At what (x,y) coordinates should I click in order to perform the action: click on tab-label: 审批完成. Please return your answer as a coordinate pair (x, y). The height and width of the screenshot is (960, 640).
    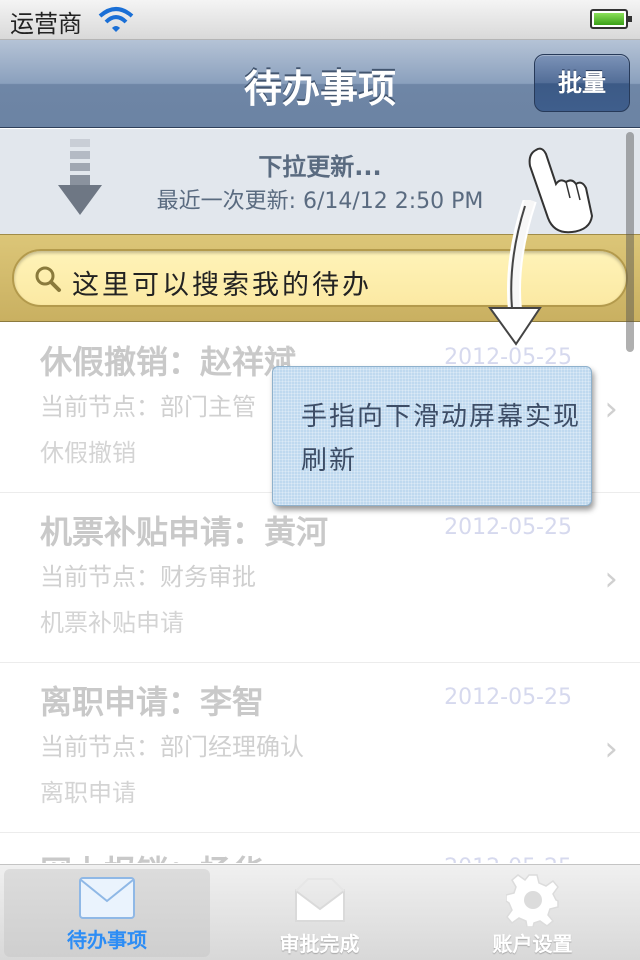
    Looking at the image, I should click on (319, 944).